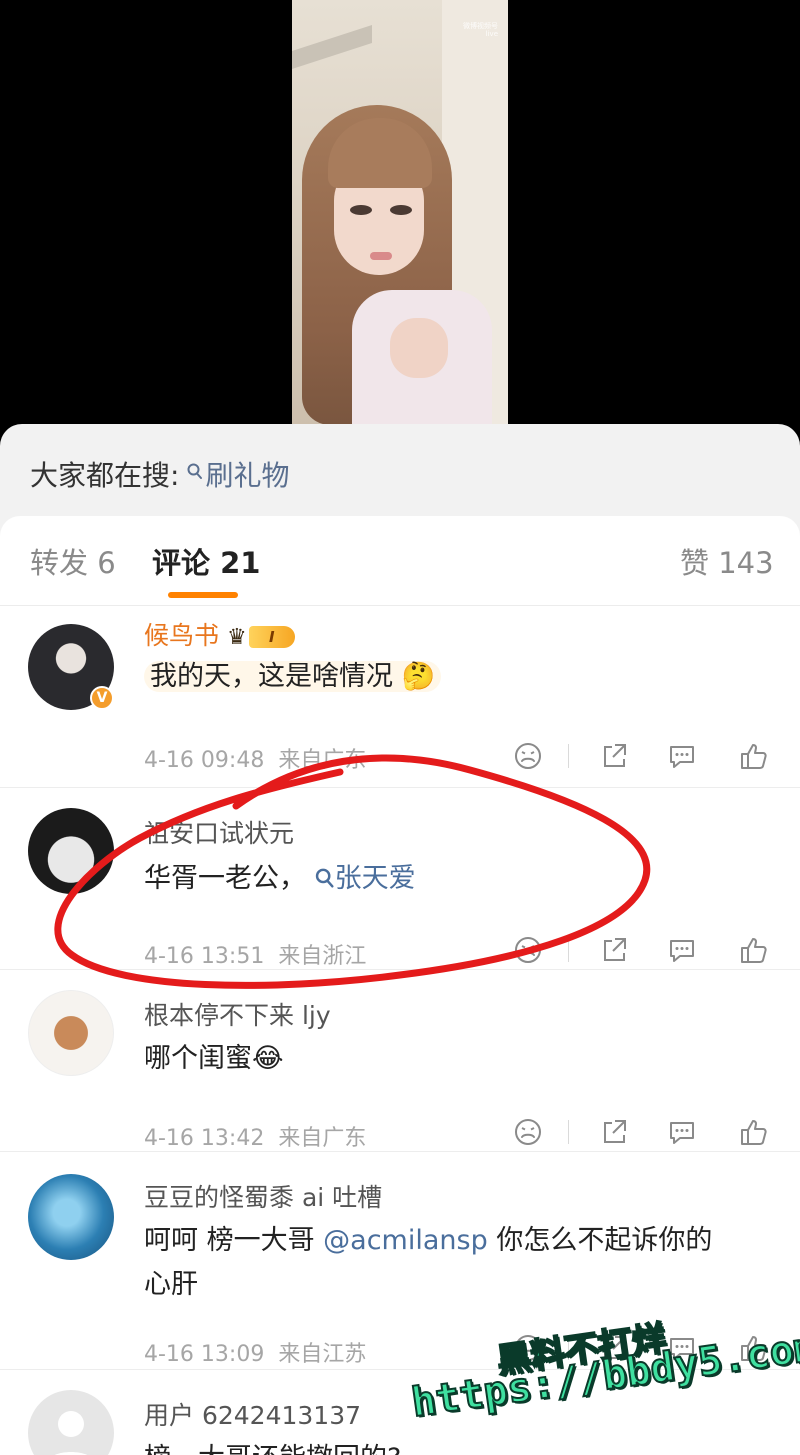 Image resolution: width=800 pixels, height=1455 pixels. I want to click on user-mention-link: @acmilansp, so click(405, 1240).